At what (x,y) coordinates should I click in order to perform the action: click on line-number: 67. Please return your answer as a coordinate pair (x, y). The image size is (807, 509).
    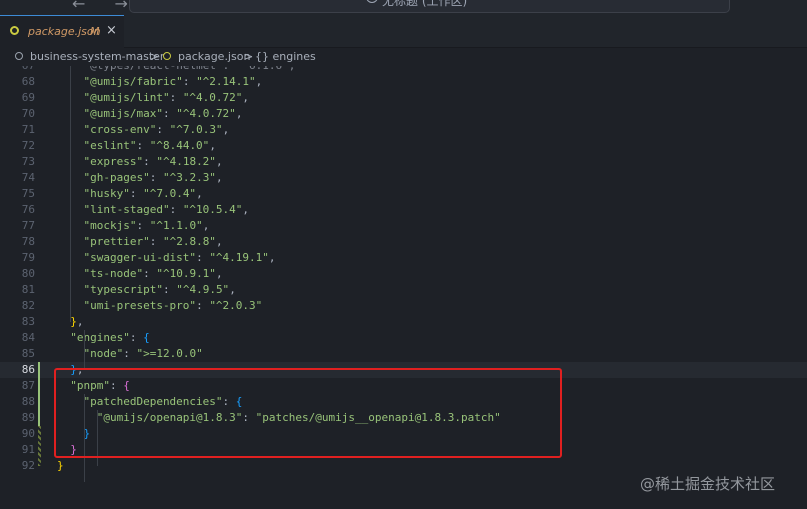
    Looking at the image, I should click on (20, 70).